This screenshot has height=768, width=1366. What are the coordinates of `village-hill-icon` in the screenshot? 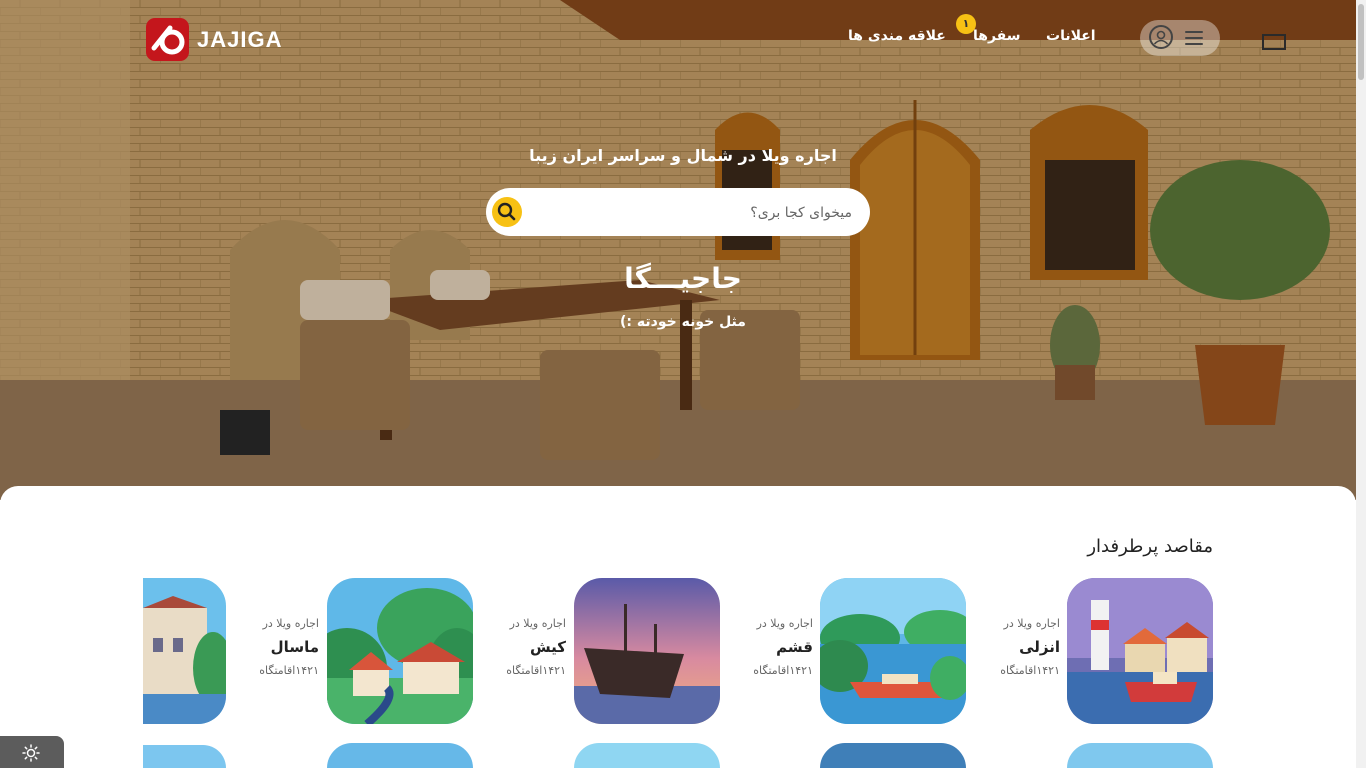 It's located at (400, 651).